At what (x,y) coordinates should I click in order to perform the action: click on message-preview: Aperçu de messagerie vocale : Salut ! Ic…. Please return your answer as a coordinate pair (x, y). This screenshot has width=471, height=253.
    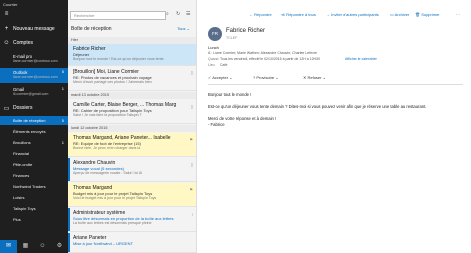
    Looking at the image, I should click on (108, 173).